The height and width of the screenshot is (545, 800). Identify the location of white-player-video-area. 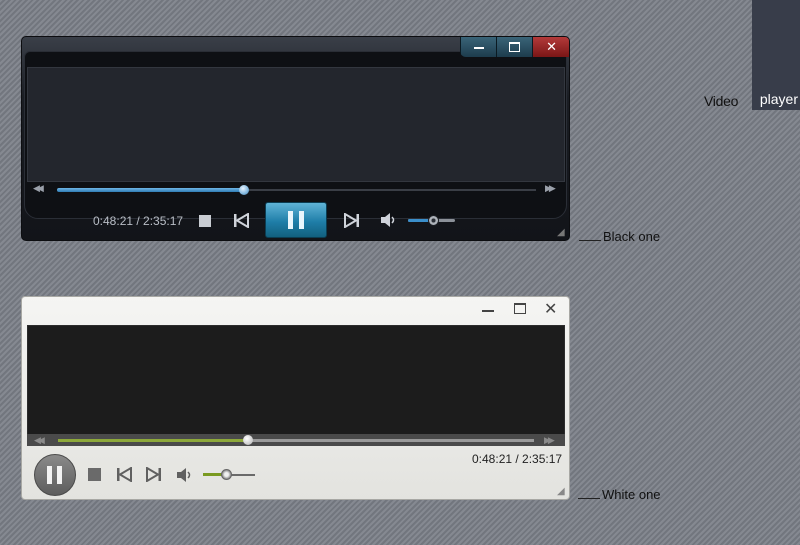
(296, 381).